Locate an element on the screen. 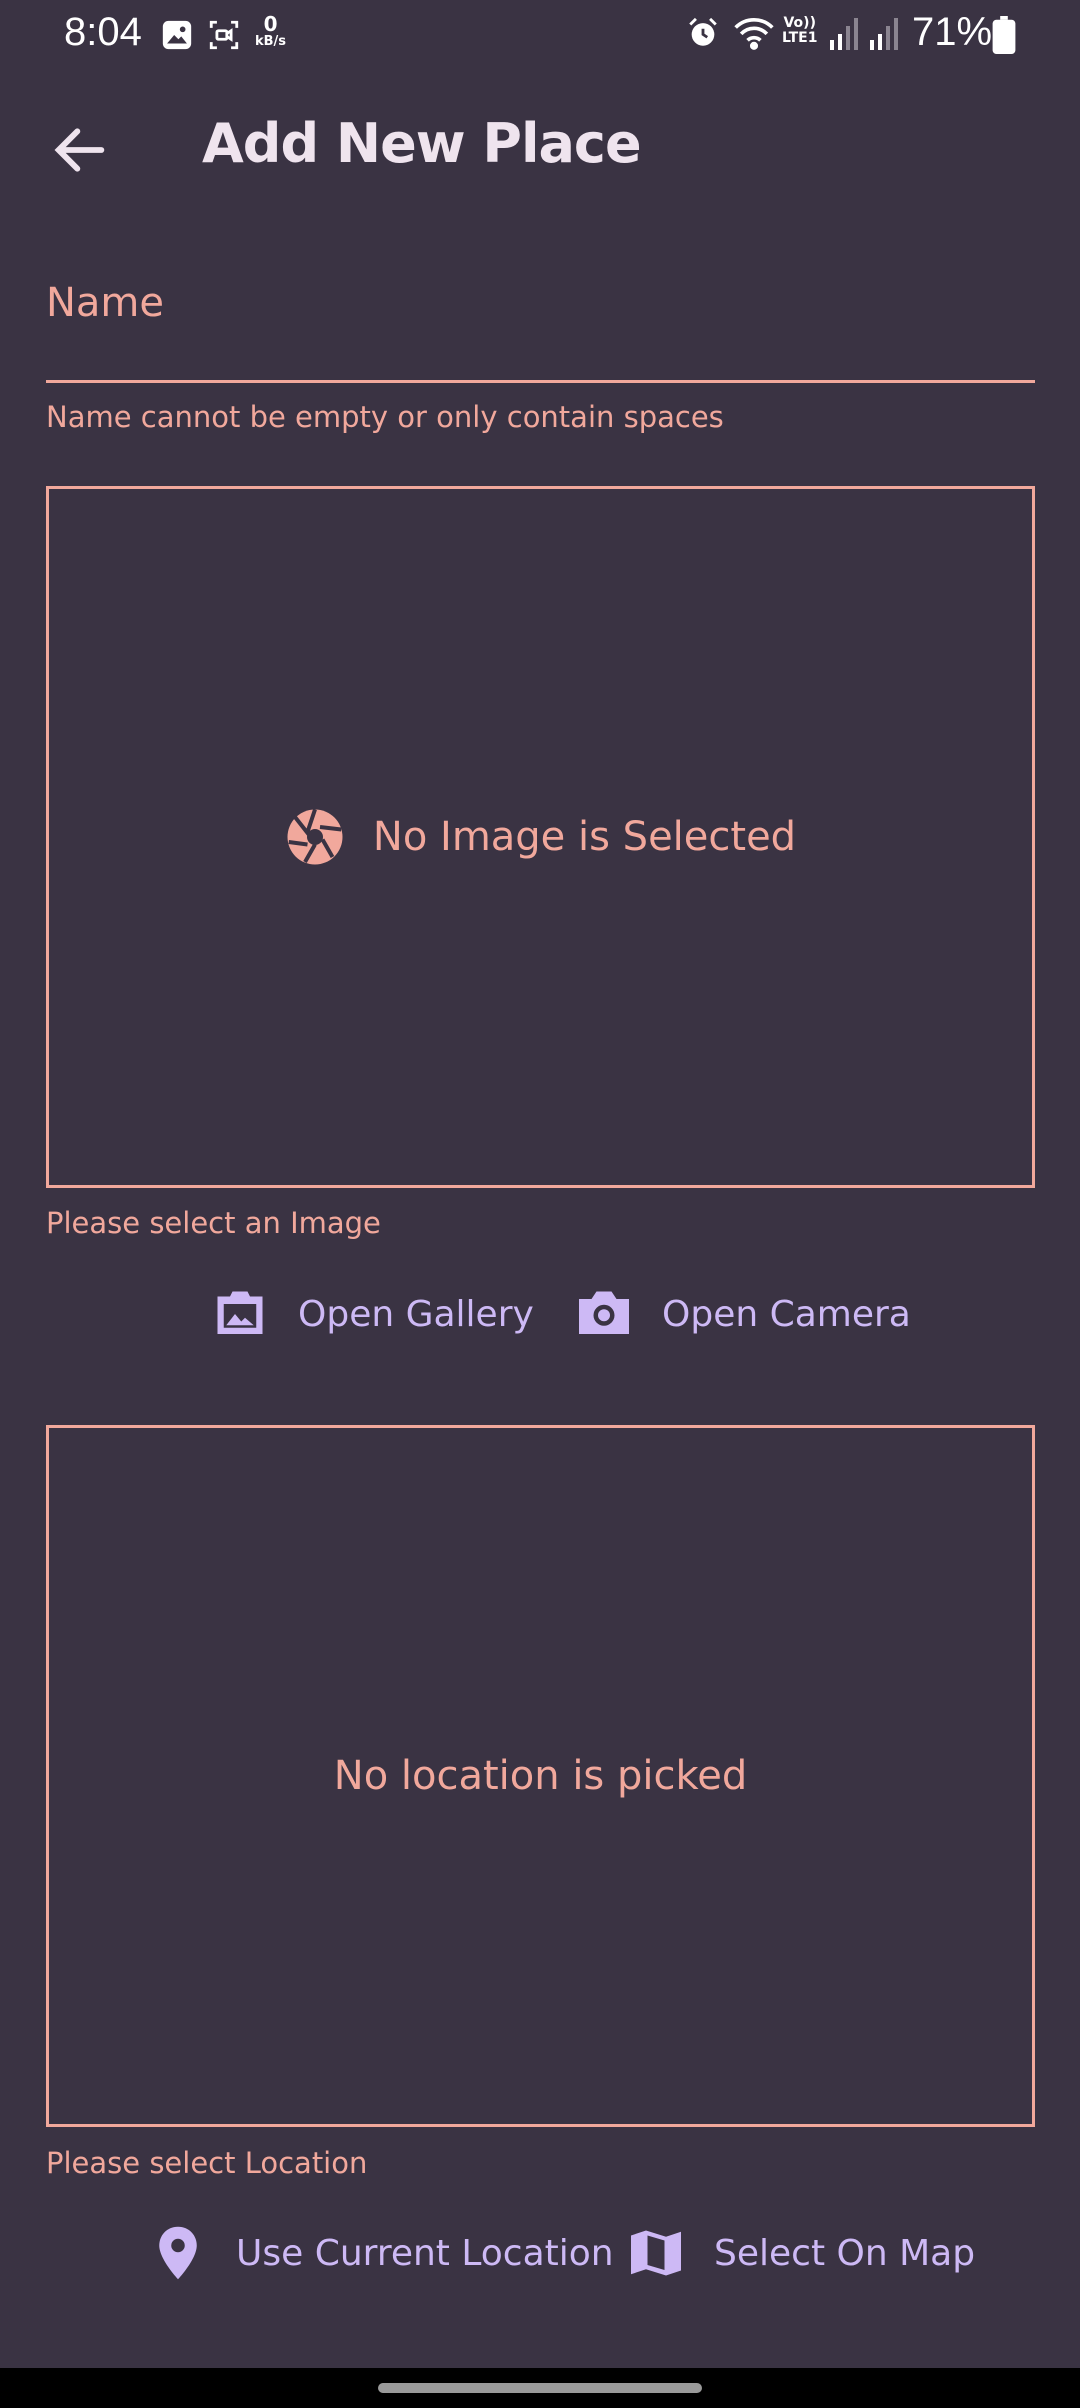 Image resolution: width=1080 pixels, height=2408 pixels. no-location-text: No location is picked is located at coordinates (540, 1776).